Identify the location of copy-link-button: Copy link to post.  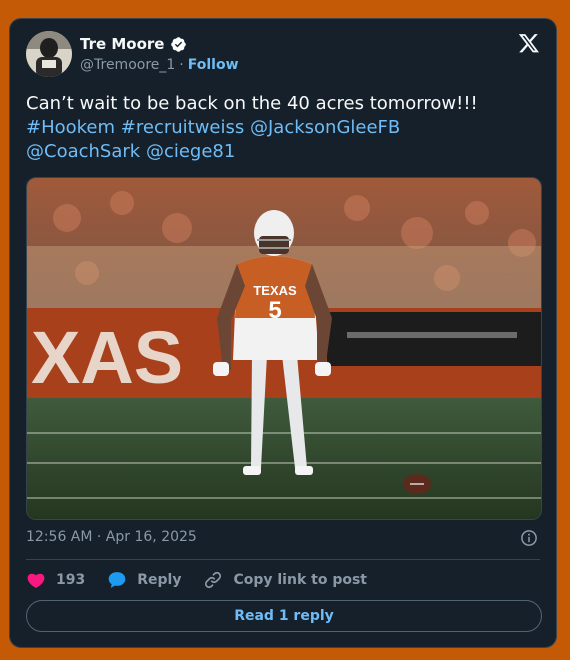
(285, 580).